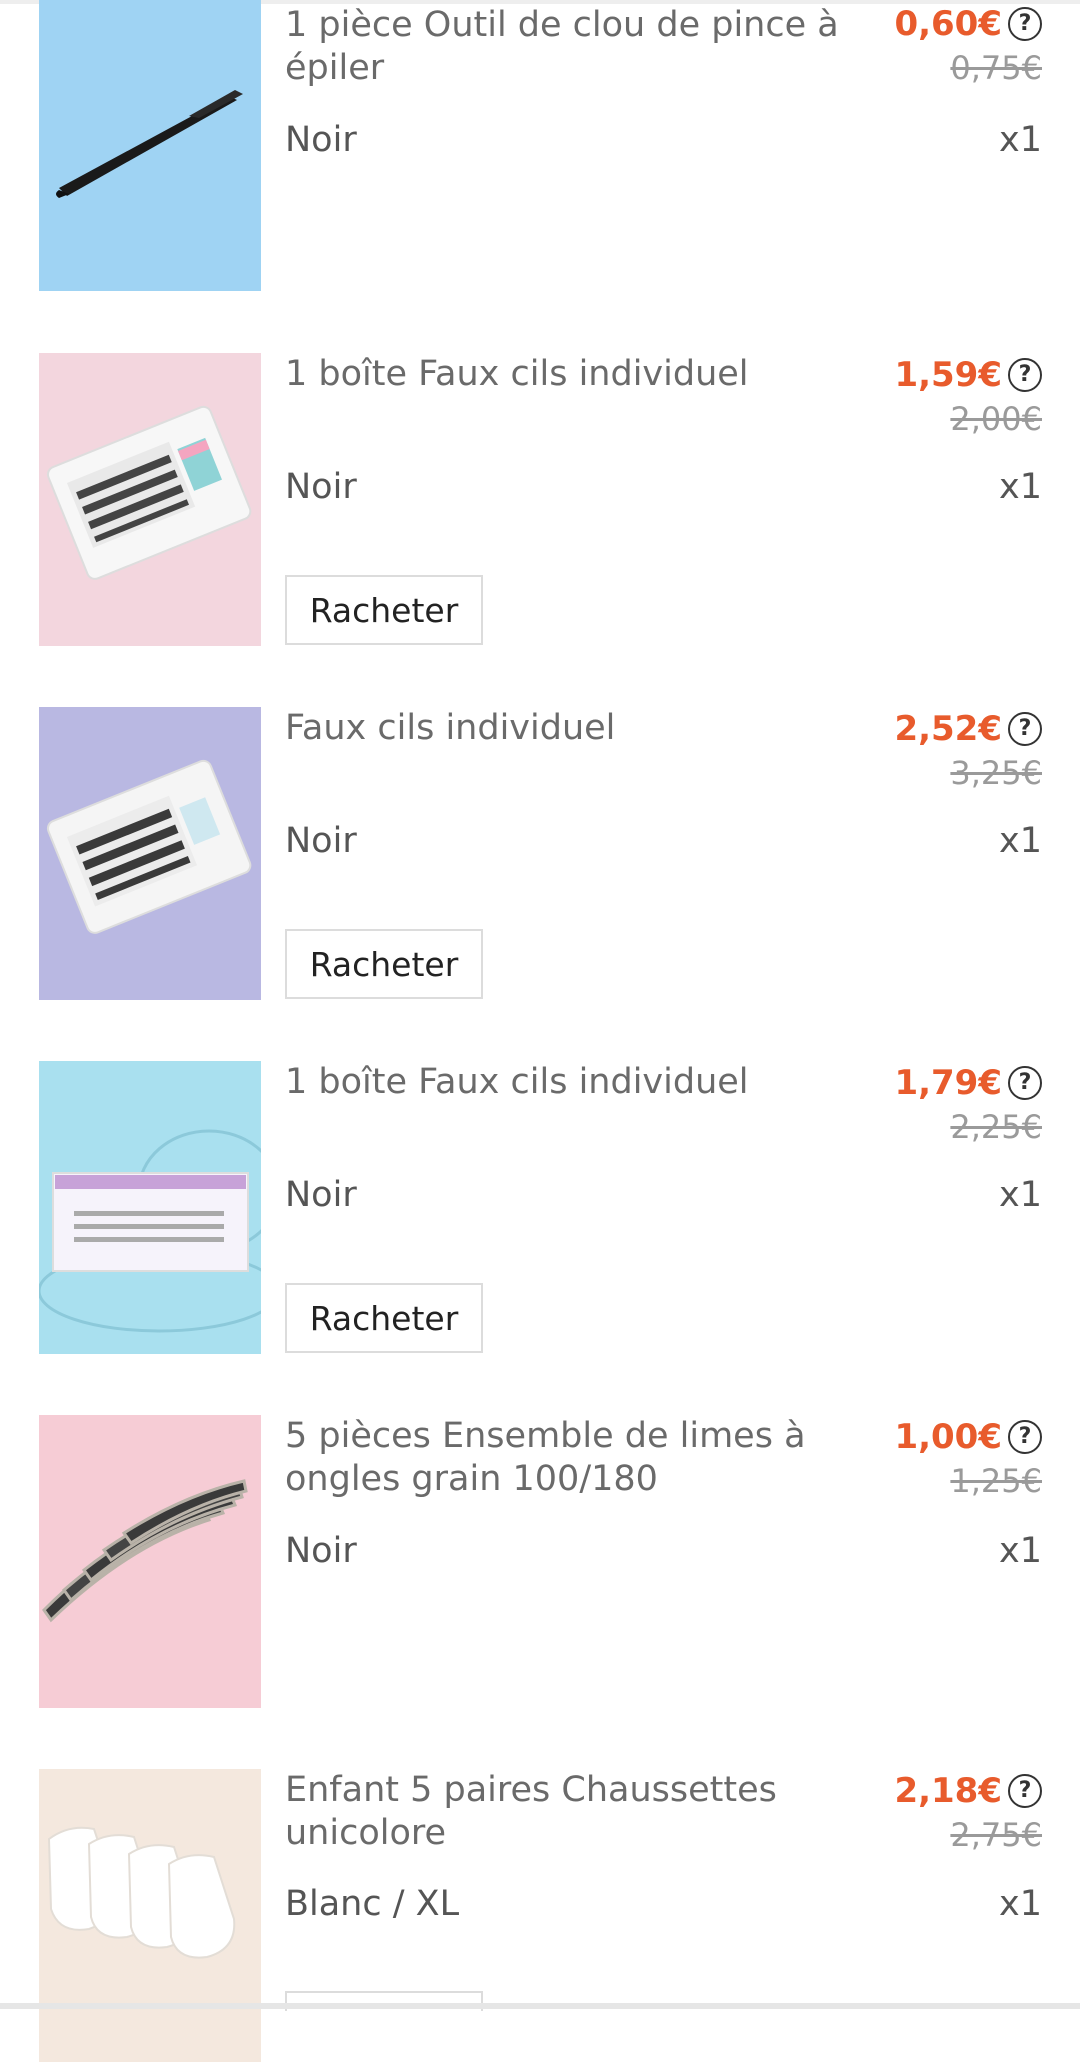  Describe the element at coordinates (996, 68) in the screenshot. I see `original-price: 0,75€` at that location.